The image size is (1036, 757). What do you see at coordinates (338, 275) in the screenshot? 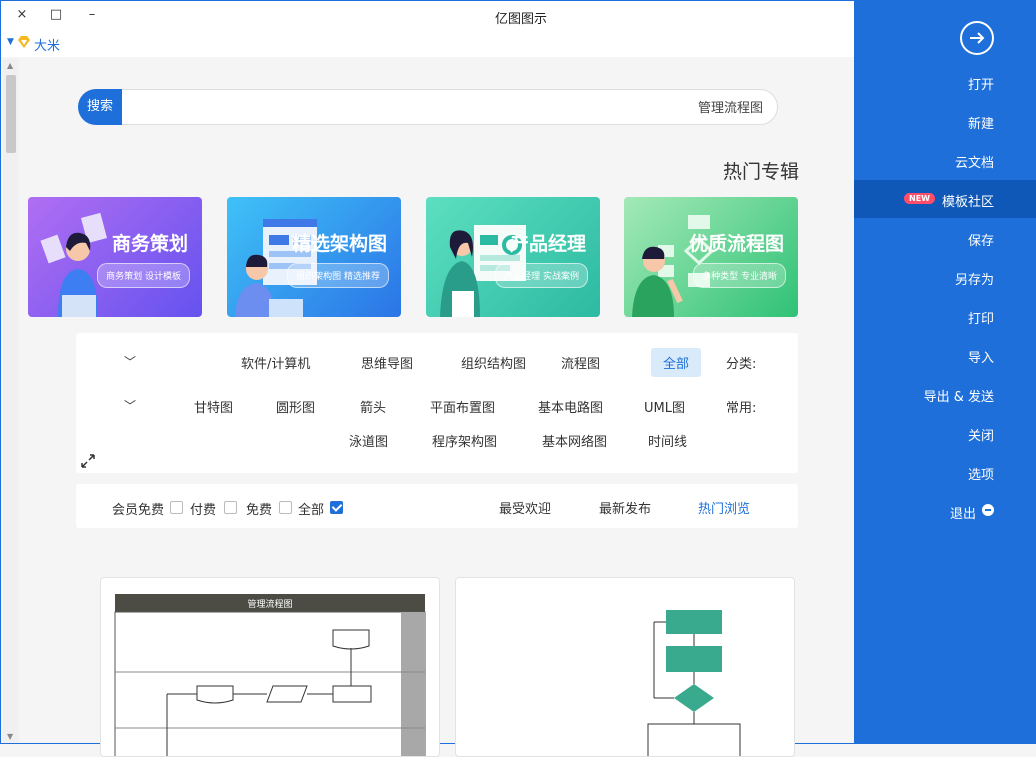
I see `banner-subtitle: 组织架构图 精选推荐` at bounding box center [338, 275].